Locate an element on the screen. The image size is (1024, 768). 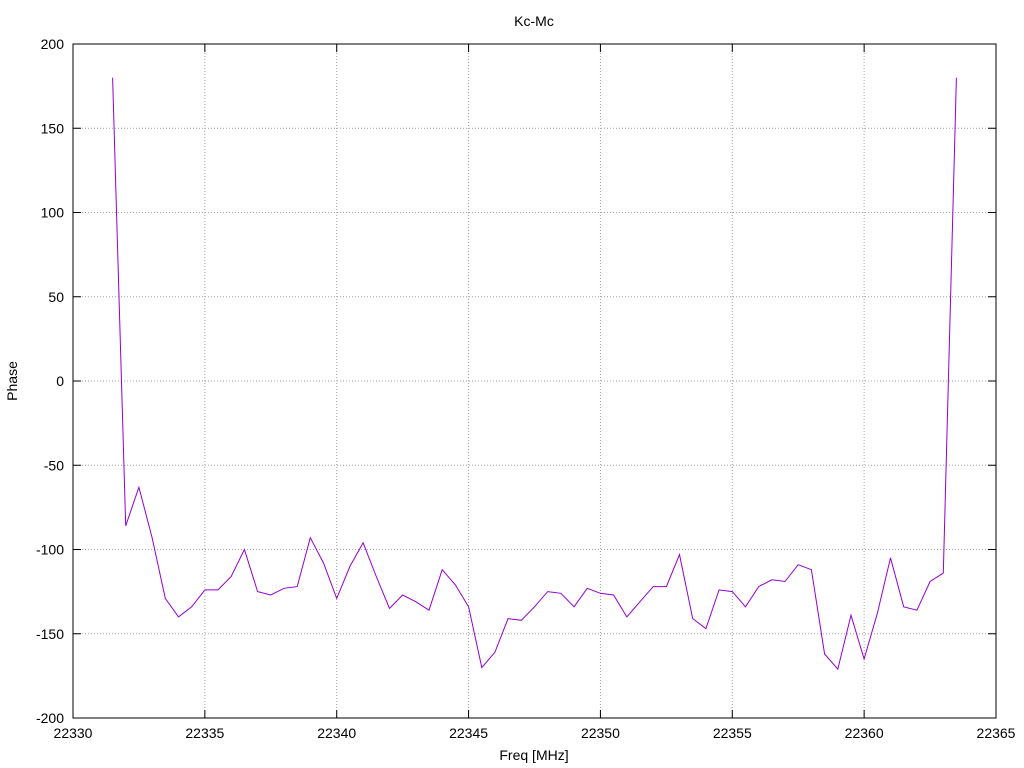
y-tick-label: -150 is located at coordinates (50, 634).